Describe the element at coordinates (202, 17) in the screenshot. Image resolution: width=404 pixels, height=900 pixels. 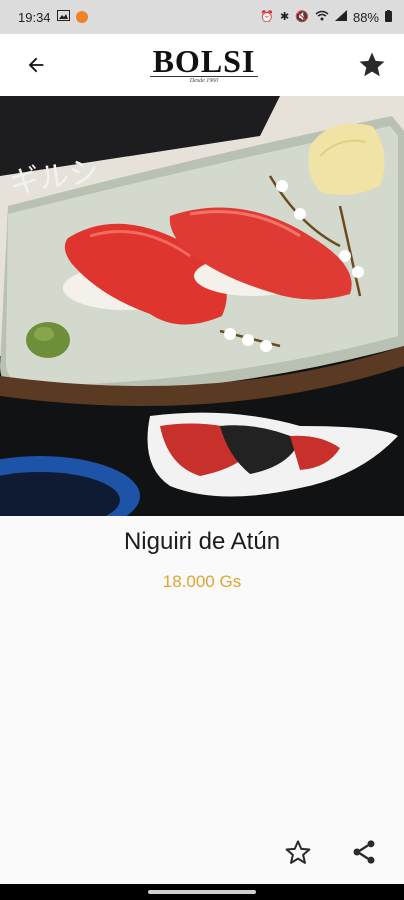
I see `status-bar: 19:34 ⏰ ✱ 🔇 88%` at that location.